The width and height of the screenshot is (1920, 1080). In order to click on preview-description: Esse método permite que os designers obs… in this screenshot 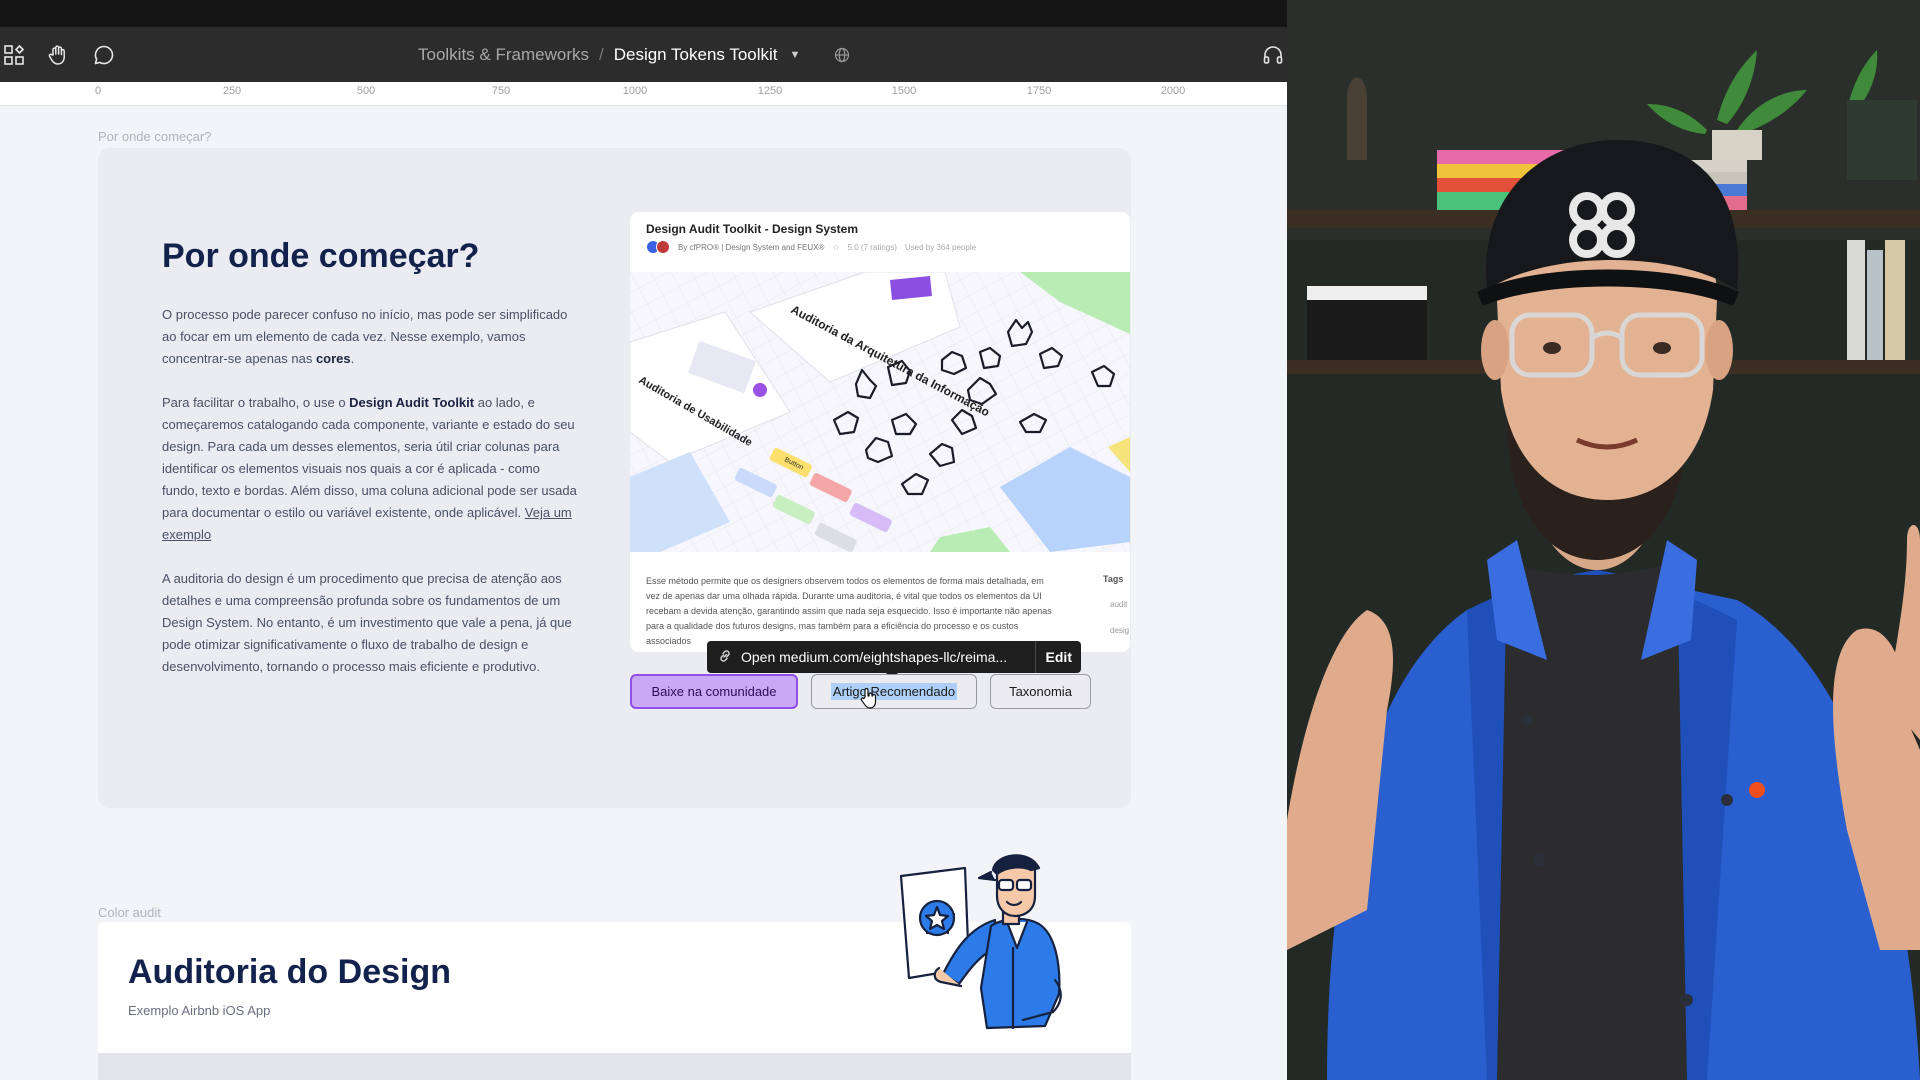, I will do `click(849, 611)`.